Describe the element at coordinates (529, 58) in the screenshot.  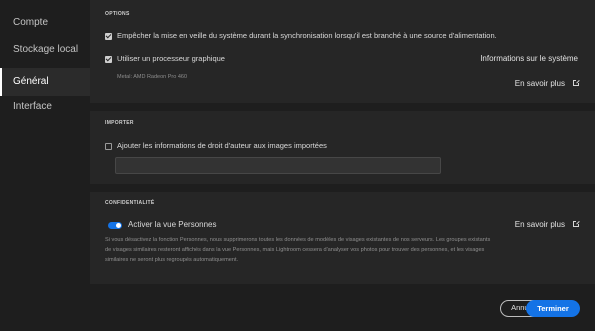
I see `system-info-link: Informations sur le système` at that location.